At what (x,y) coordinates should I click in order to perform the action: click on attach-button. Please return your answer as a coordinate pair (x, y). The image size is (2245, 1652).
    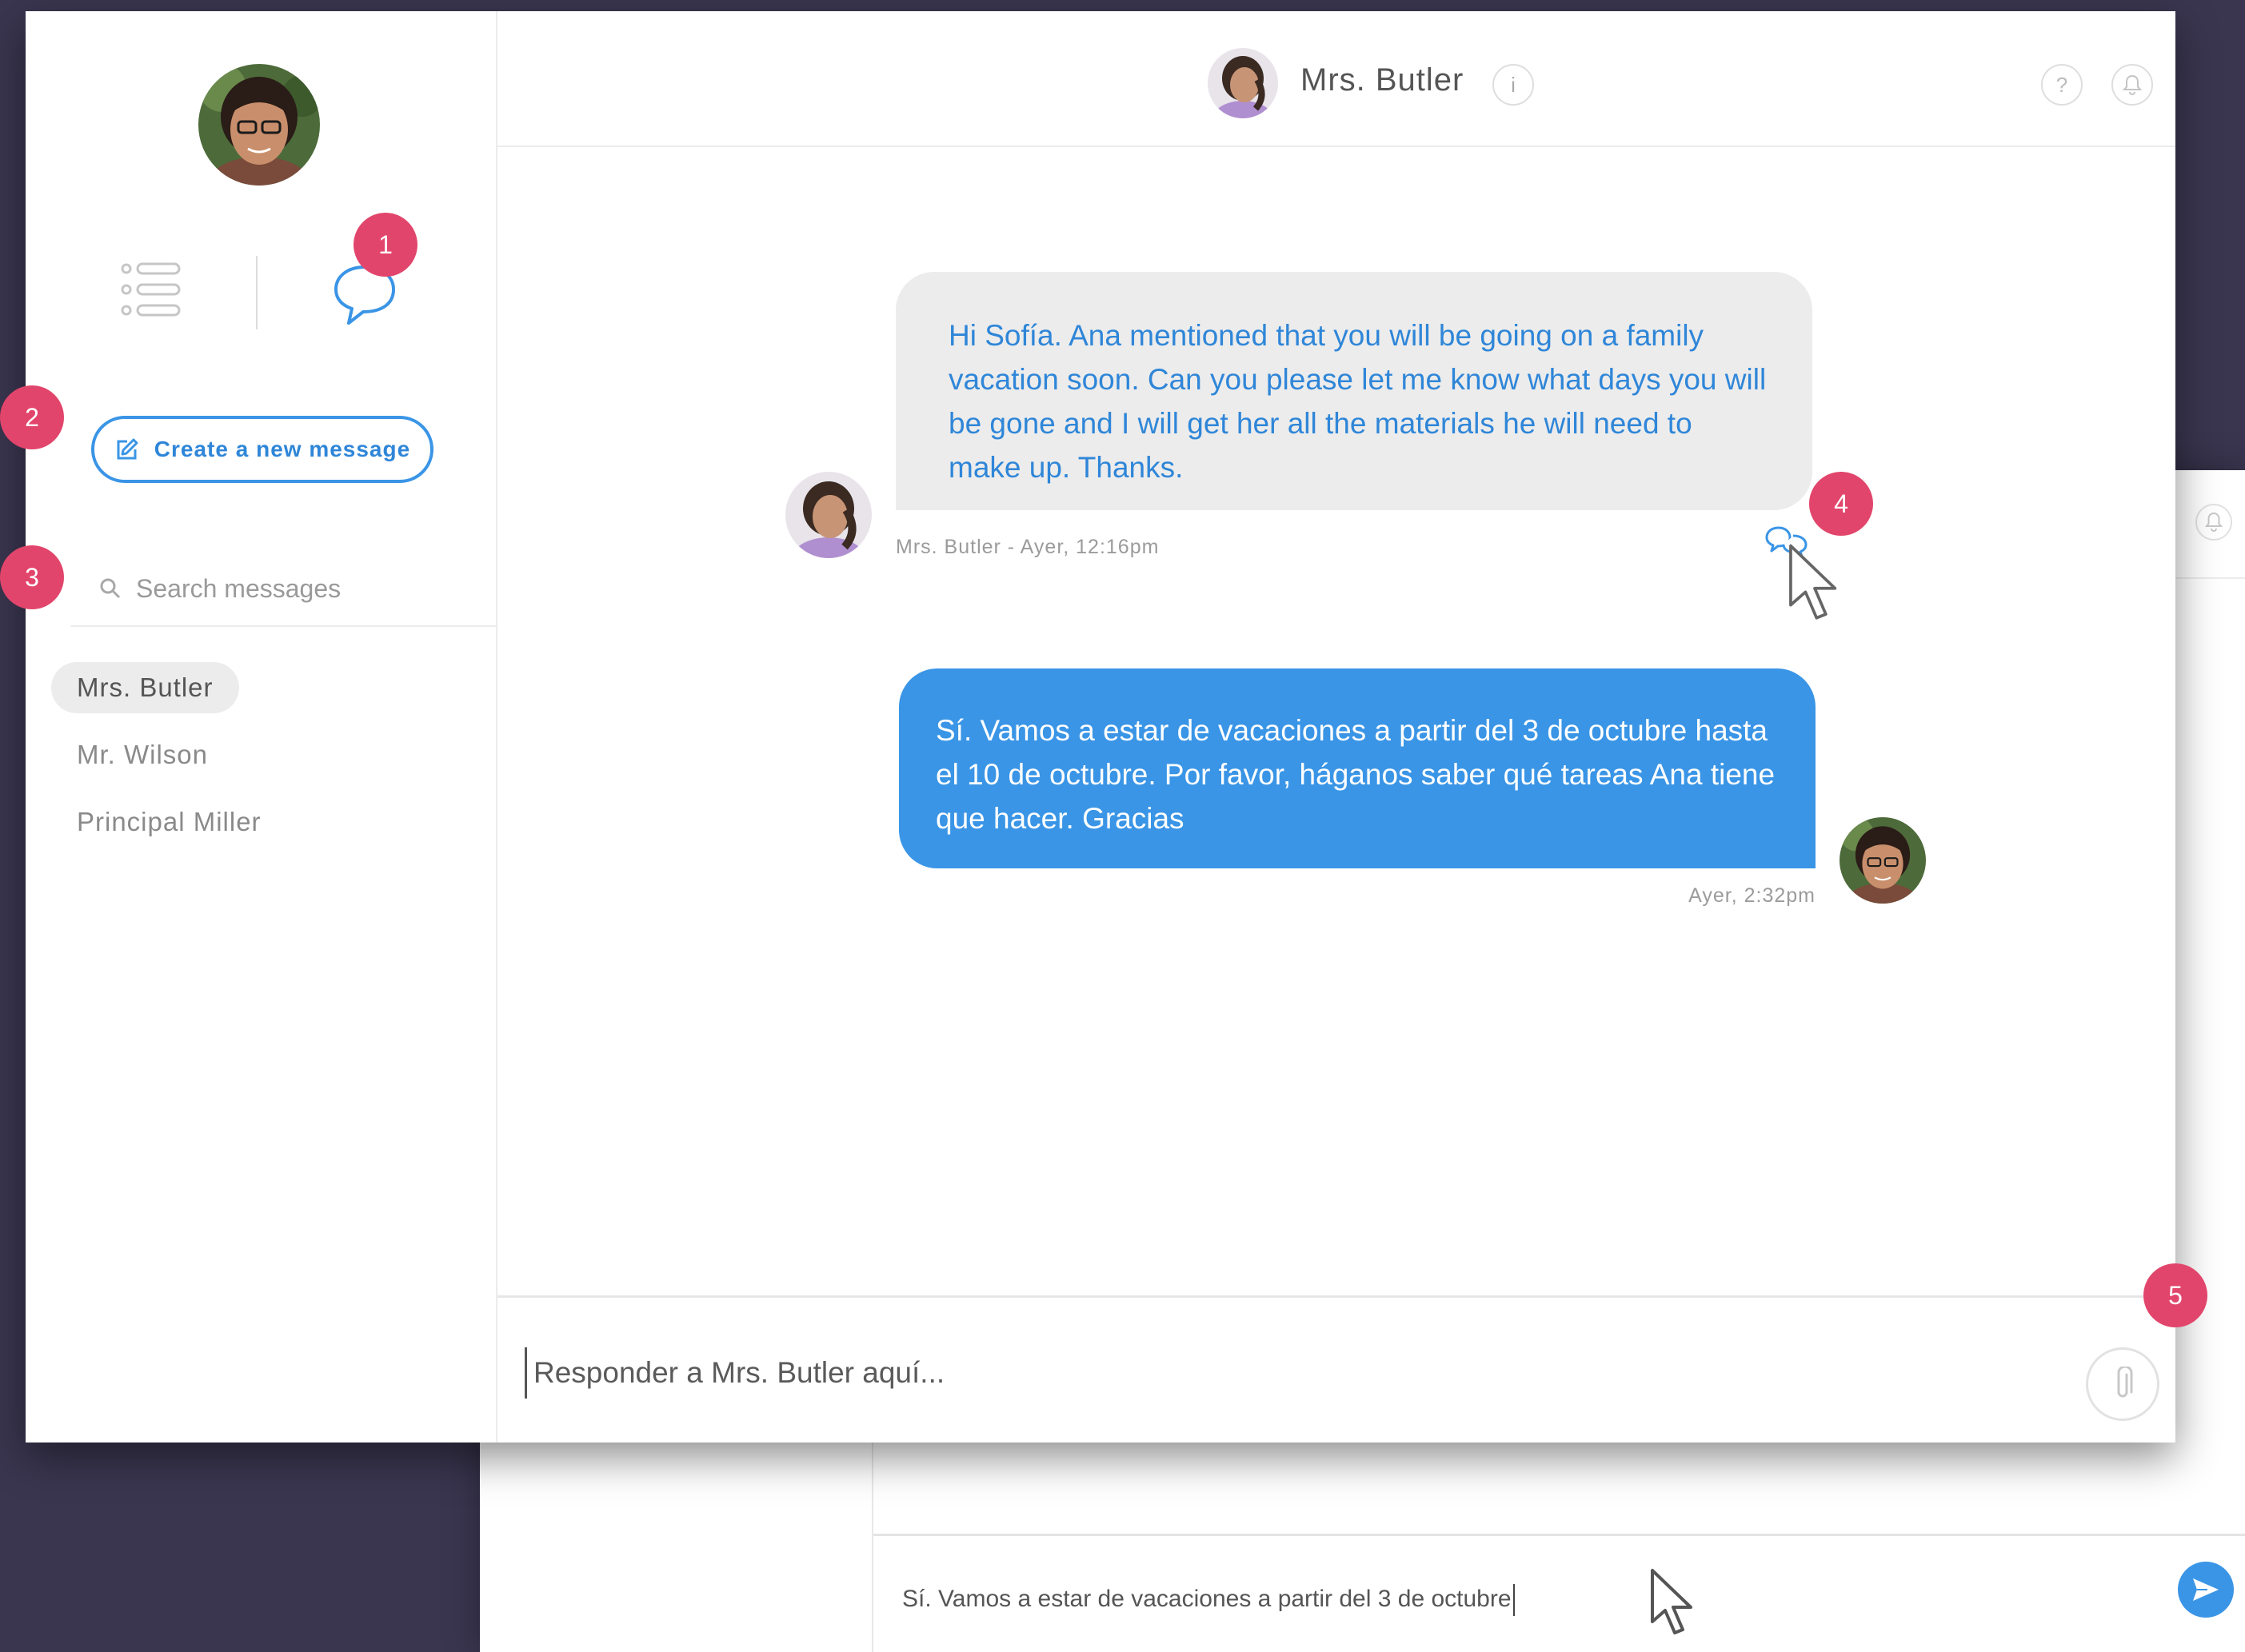
    Looking at the image, I should click on (2123, 1384).